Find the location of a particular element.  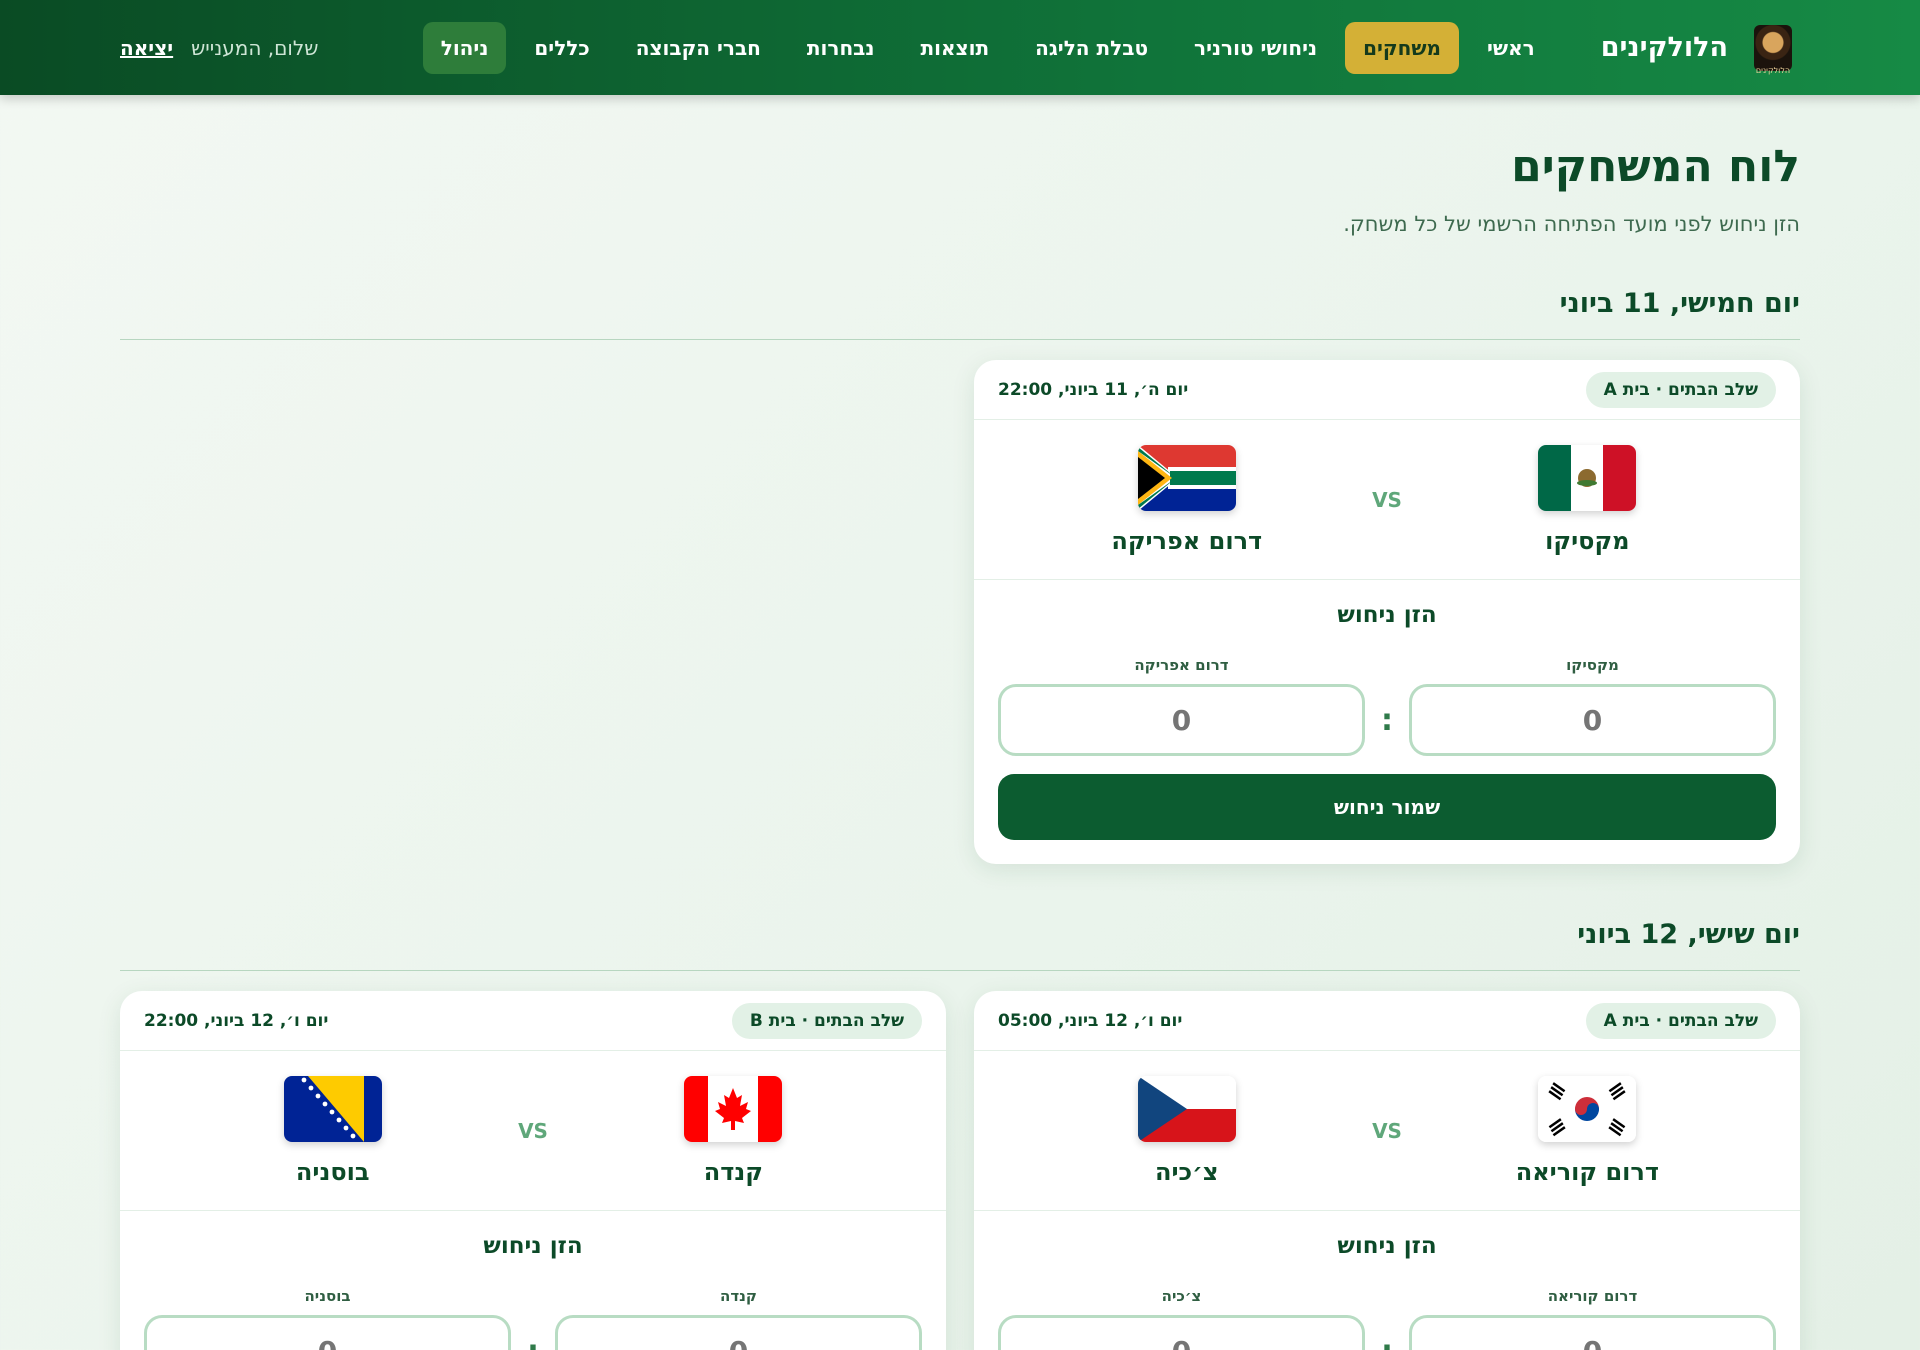

nav-item-rules: כללים is located at coordinates (561, 48).